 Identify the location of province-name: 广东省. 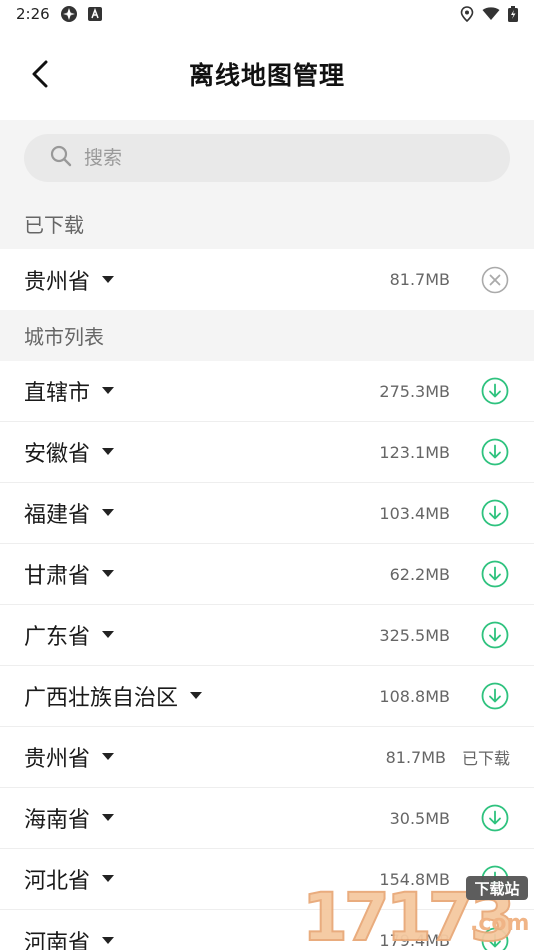
(69, 635).